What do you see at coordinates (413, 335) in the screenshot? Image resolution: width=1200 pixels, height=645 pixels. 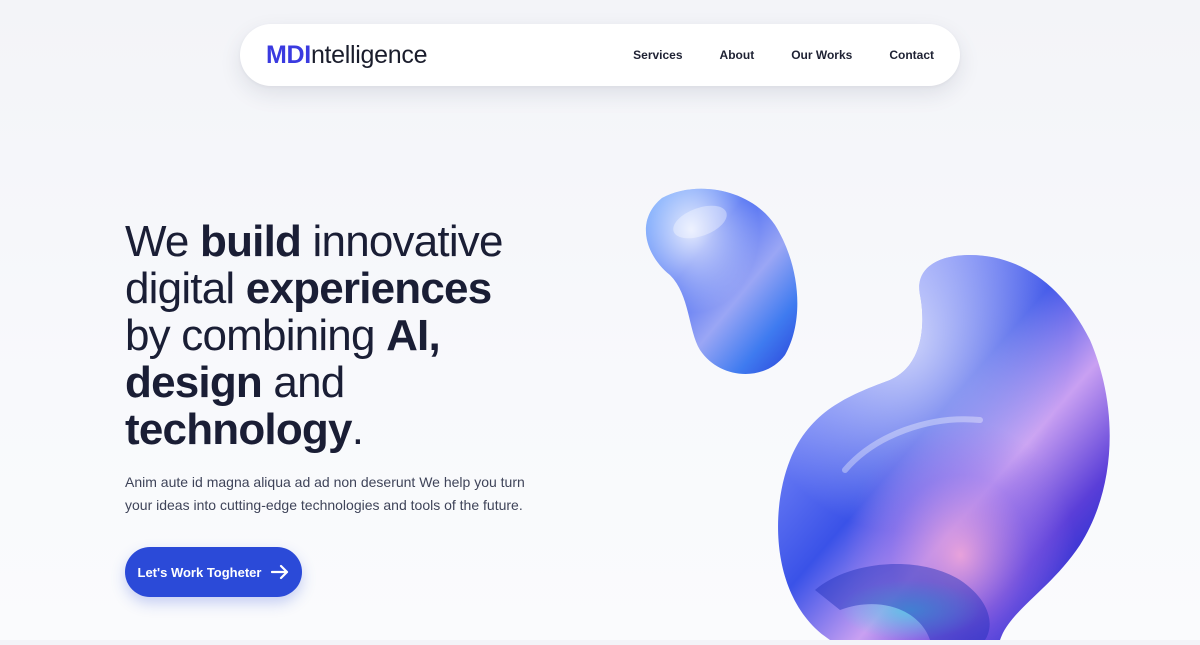 I see `headline-emphasis: AI,` at bounding box center [413, 335].